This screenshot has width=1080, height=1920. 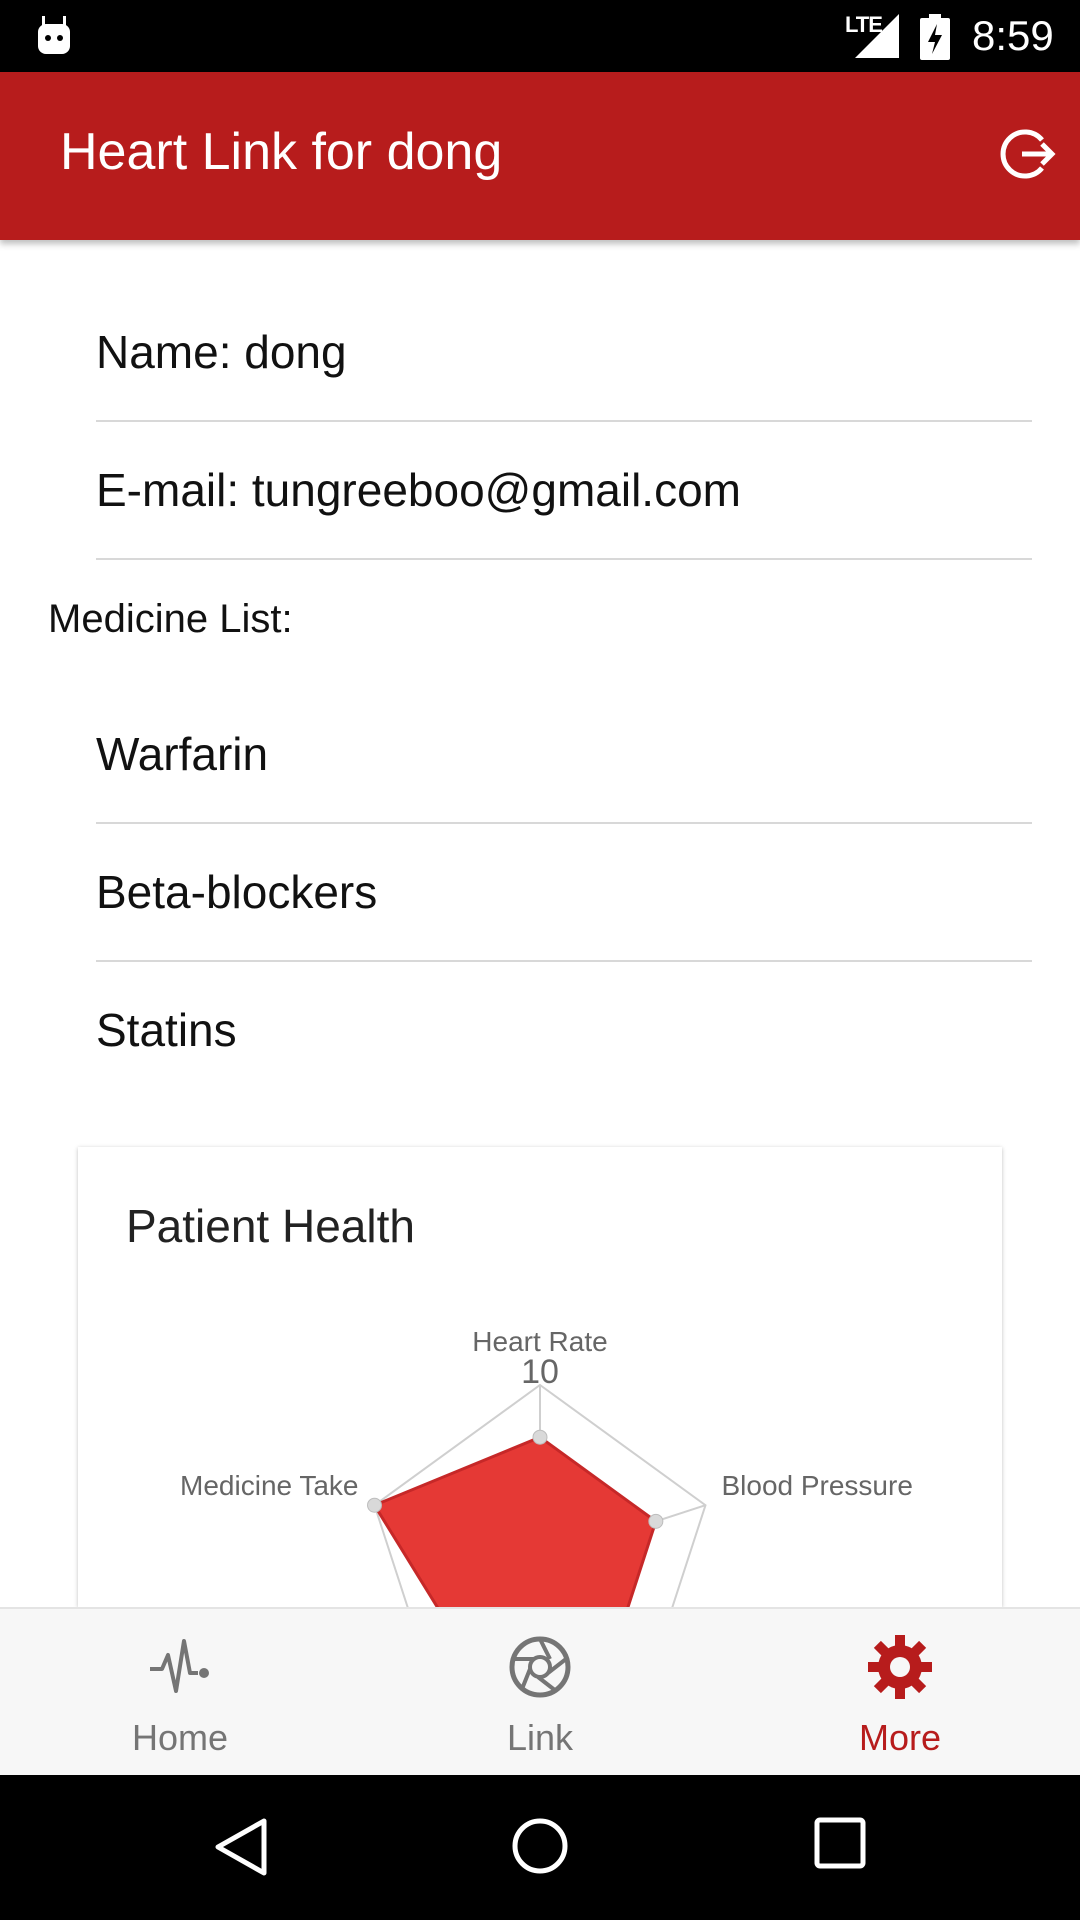 I want to click on nav-more-label: More, so click(x=900, y=1737).